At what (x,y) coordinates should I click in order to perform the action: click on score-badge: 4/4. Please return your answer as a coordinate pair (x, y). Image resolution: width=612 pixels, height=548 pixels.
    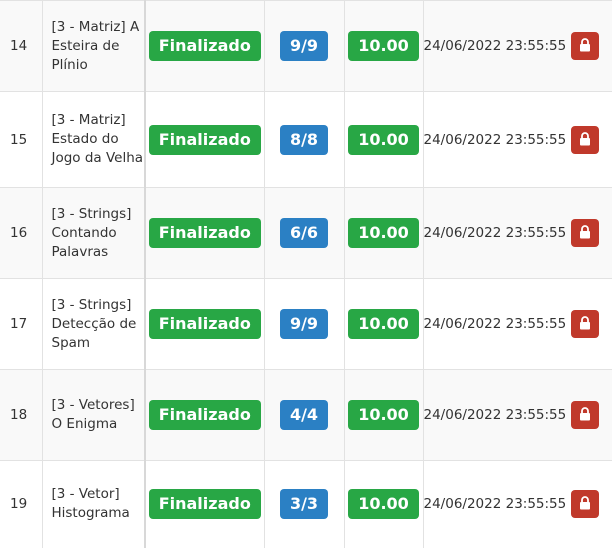
    Looking at the image, I should click on (304, 415).